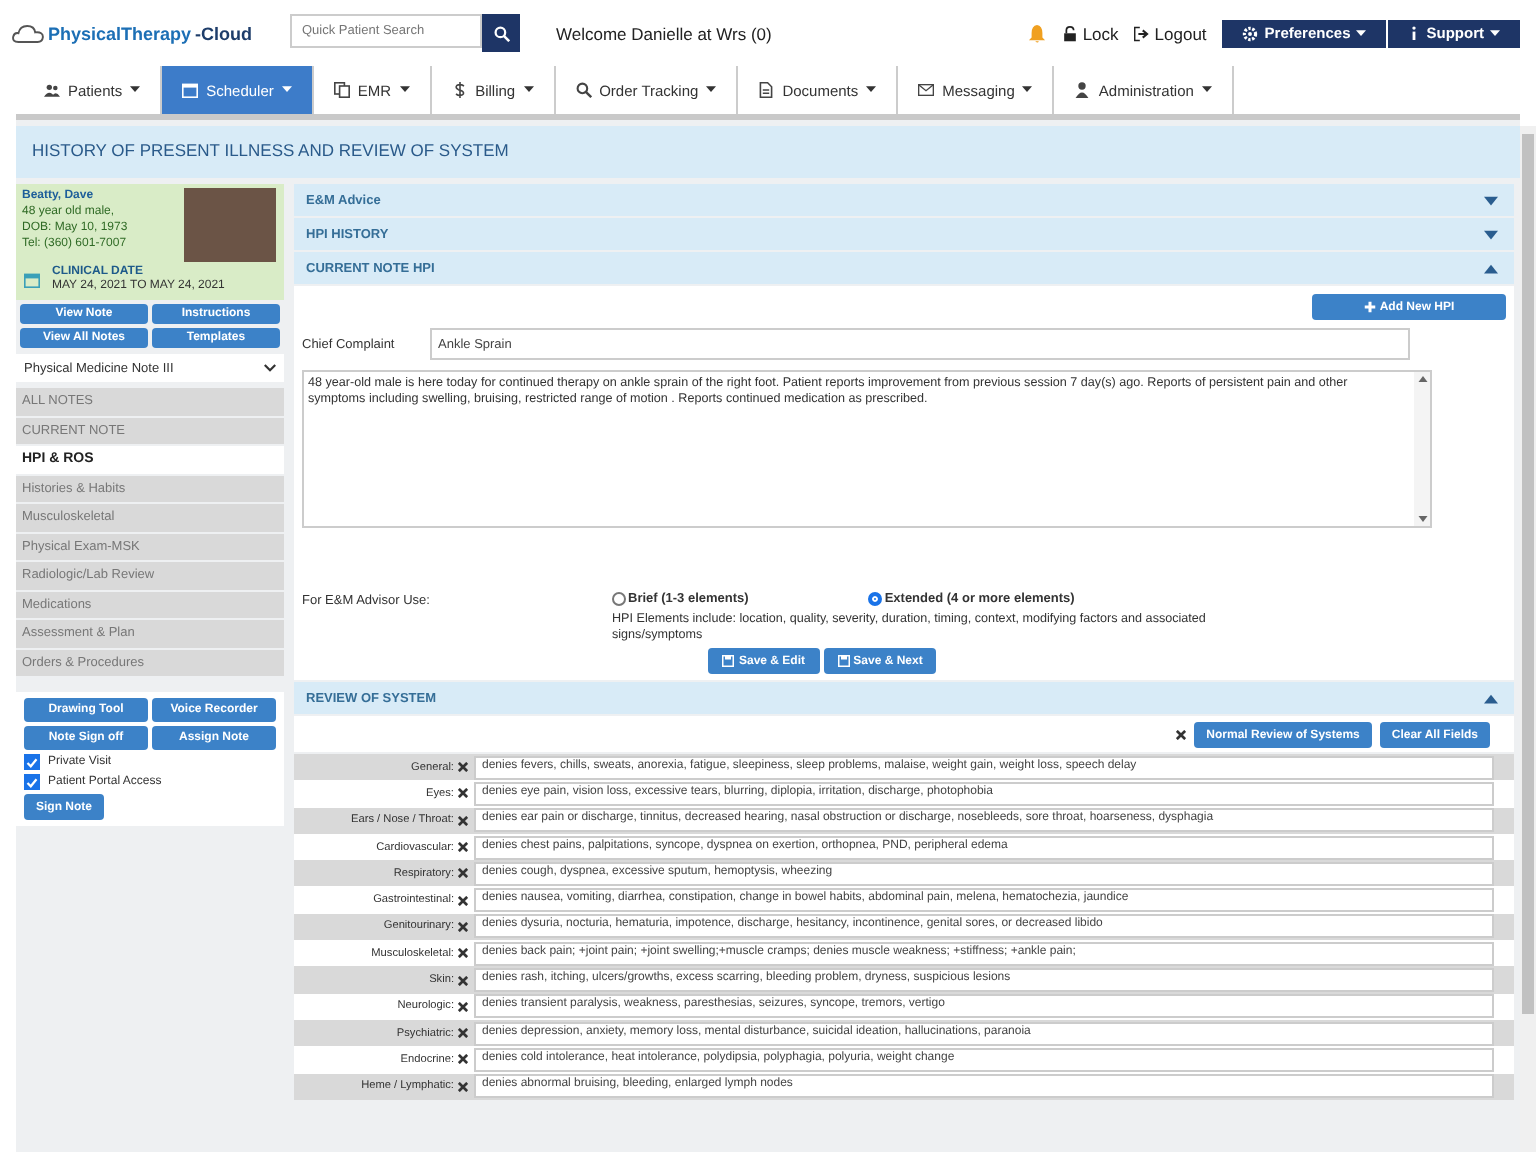 This screenshot has height=1152, width=1536. What do you see at coordinates (1142, 33) in the screenshot?
I see `logout-icon` at bounding box center [1142, 33].